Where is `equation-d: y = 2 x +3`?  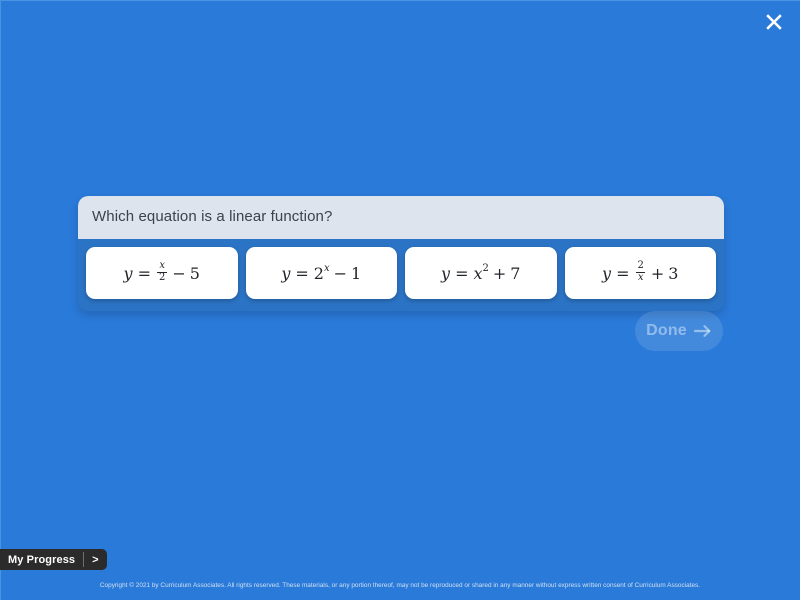
equation-d: y = 2 x +3 is located at coordinates (640, 271).